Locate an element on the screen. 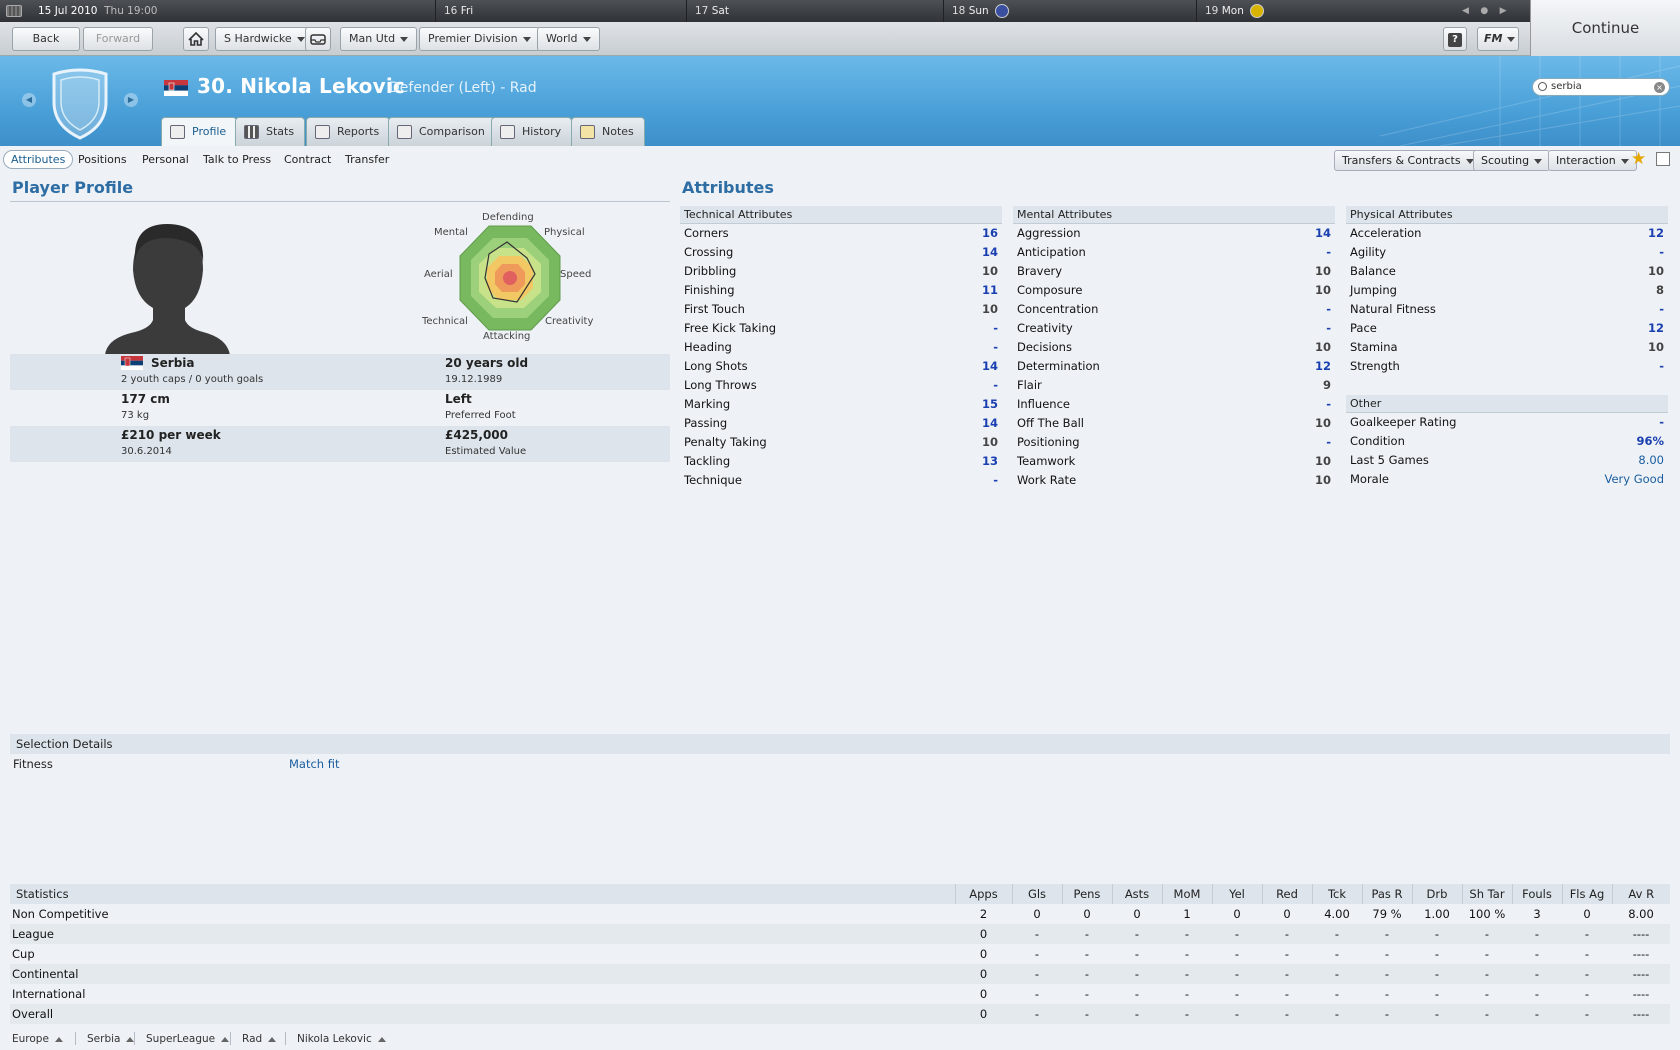 Image resolution: width=1680 pixels, height=1050 pixels. world-dropdown: World is located at coordinates (568, 39).